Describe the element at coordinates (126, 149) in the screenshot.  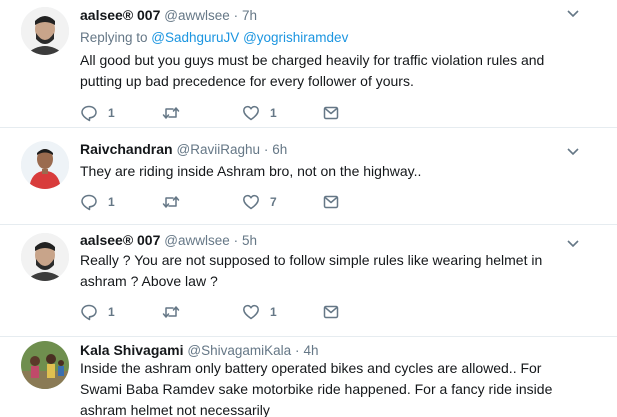
I see `display-name: Raivchandran` at that location.